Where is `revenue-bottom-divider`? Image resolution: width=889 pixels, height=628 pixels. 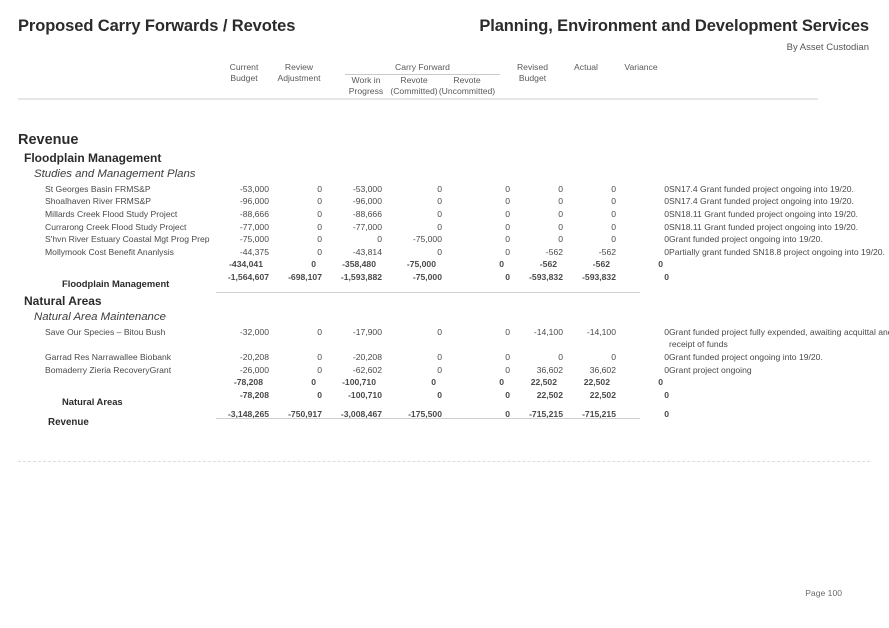 revenue-bottom-divider is located at coordinates (444, 461).